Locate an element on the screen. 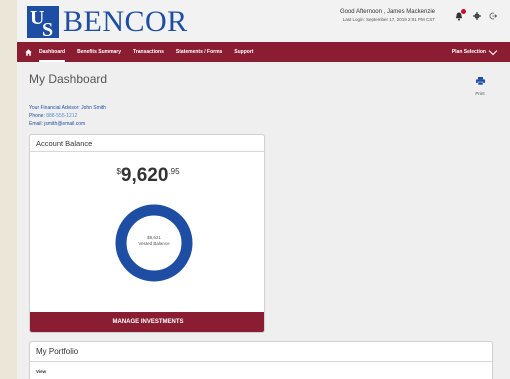 Image resolution: width=510 pixels, height=379 pixels. plan-selection-dropdown: Plan Selection is located at coordinates (474, 52).